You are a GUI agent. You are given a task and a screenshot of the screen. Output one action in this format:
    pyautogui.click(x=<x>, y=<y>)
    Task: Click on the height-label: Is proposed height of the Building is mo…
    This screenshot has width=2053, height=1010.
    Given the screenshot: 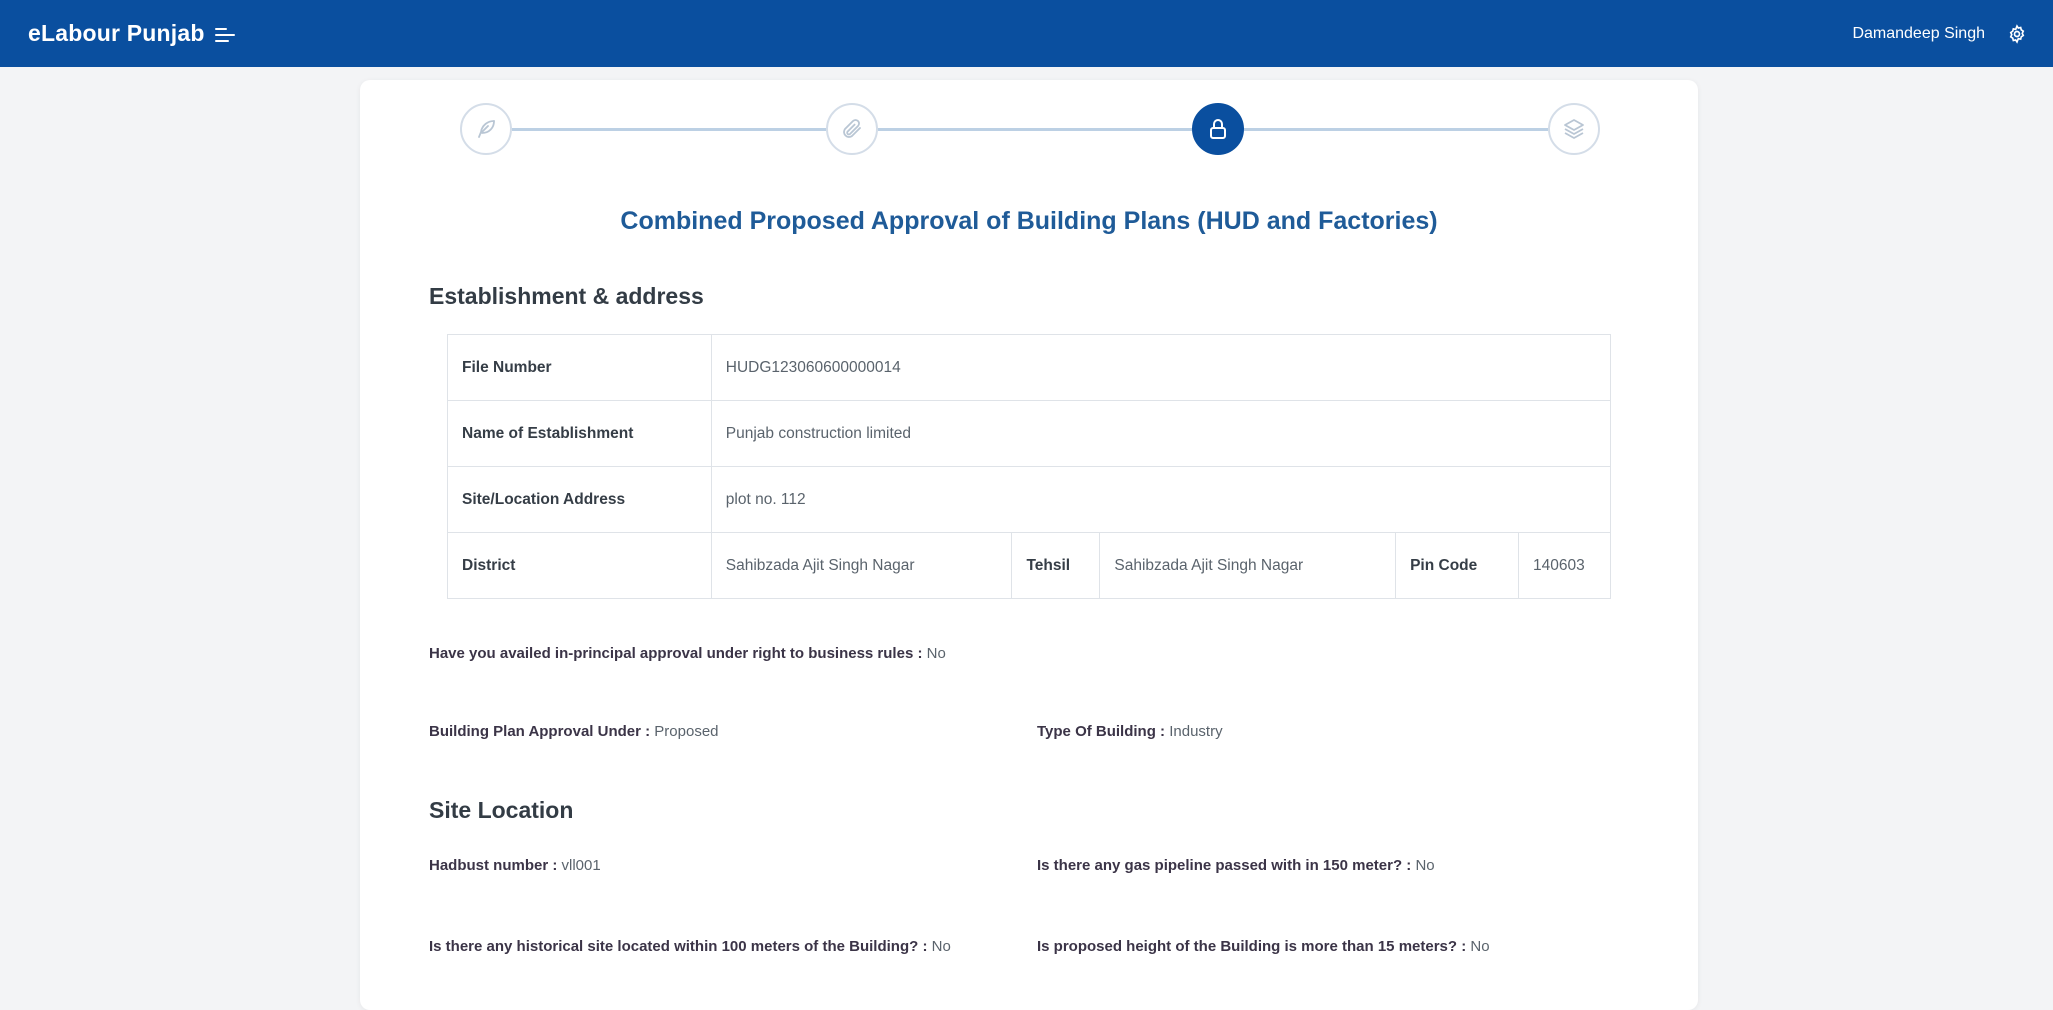 What is the action you would take?
    pyautogui.click(x=1252, y=946)
    